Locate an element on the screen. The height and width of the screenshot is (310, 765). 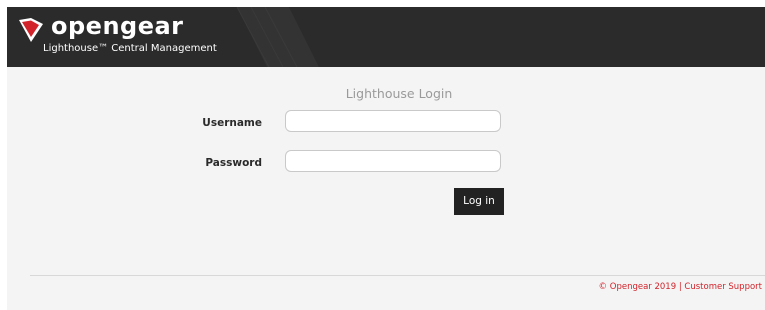
username-label: Username is located at coordinates (232, 123).